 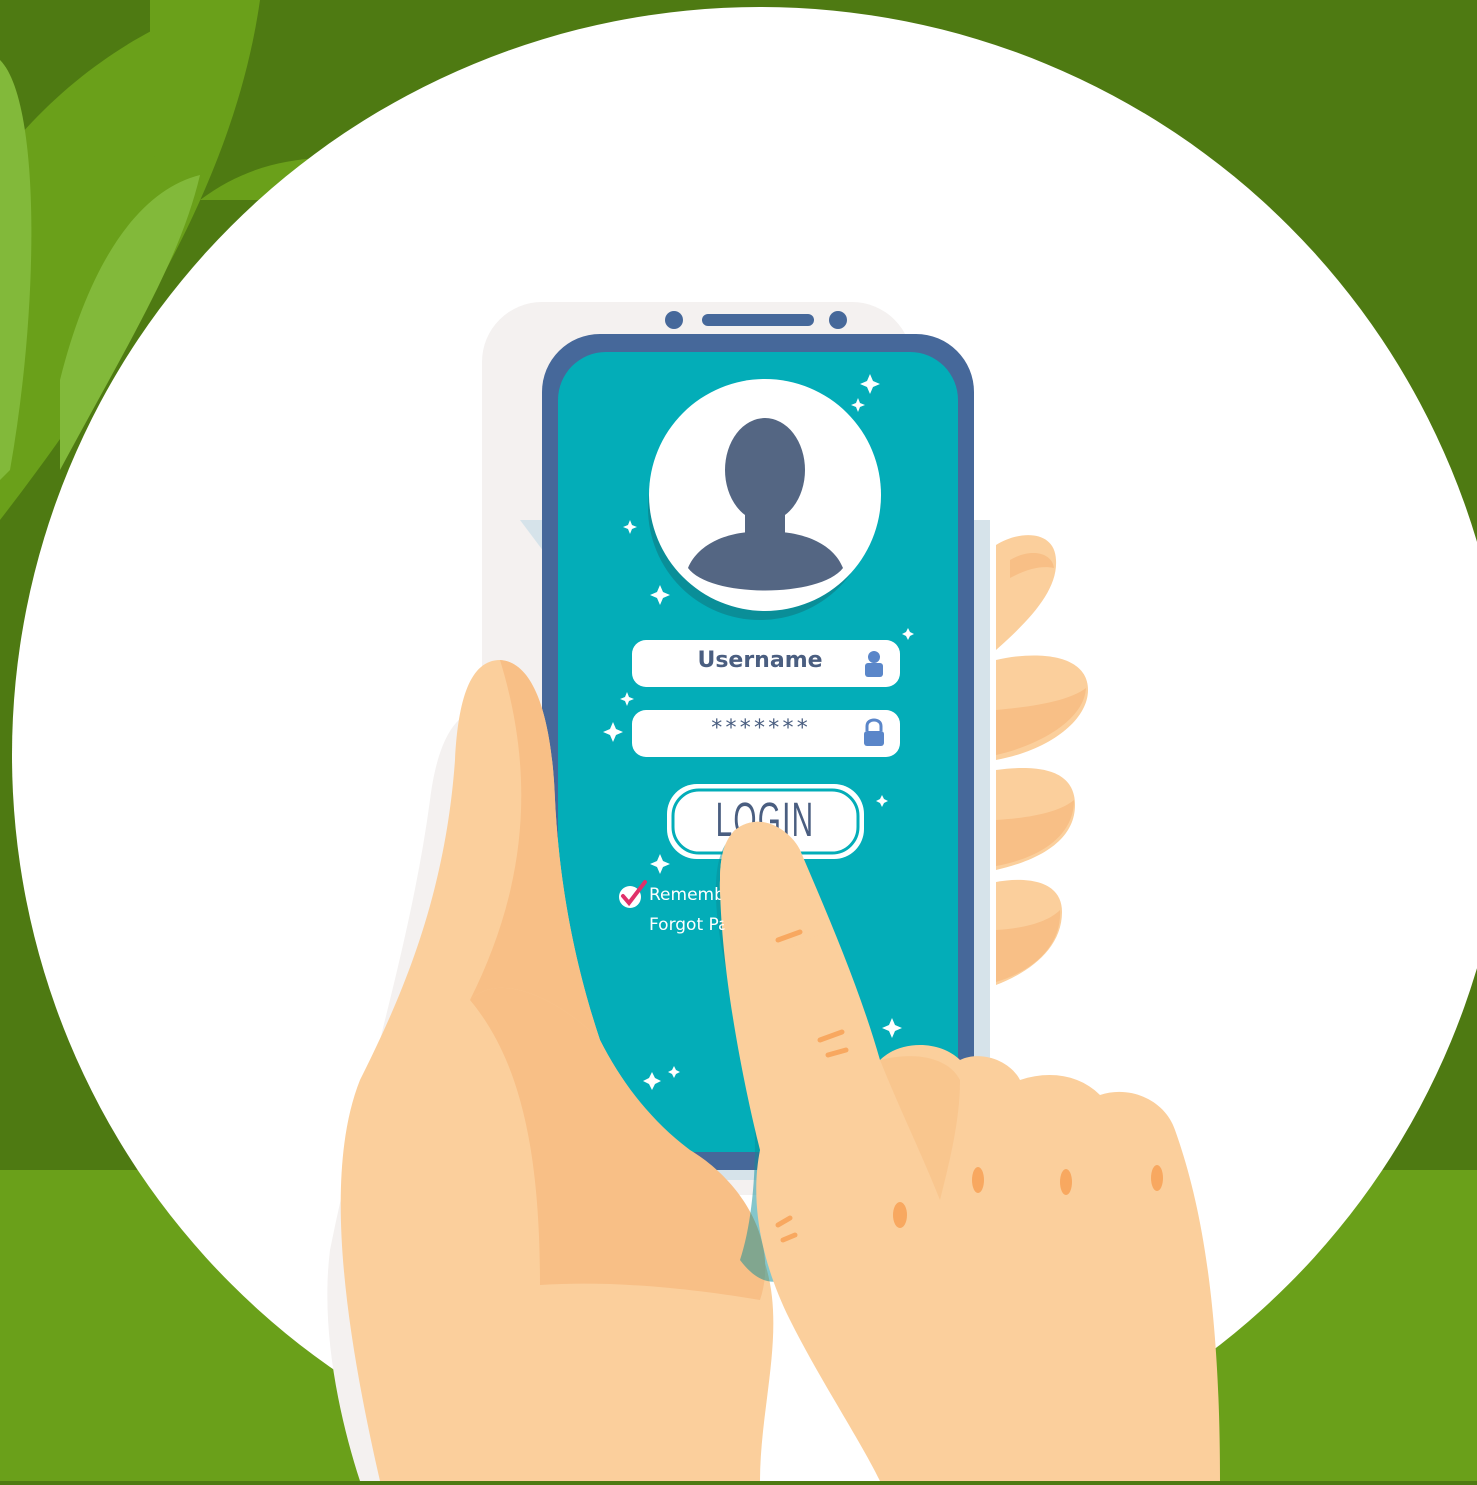 What do you see at coordinates (760, 660) in the screenshot?
I see `username-field: Username` at bounding box center [760, 660].